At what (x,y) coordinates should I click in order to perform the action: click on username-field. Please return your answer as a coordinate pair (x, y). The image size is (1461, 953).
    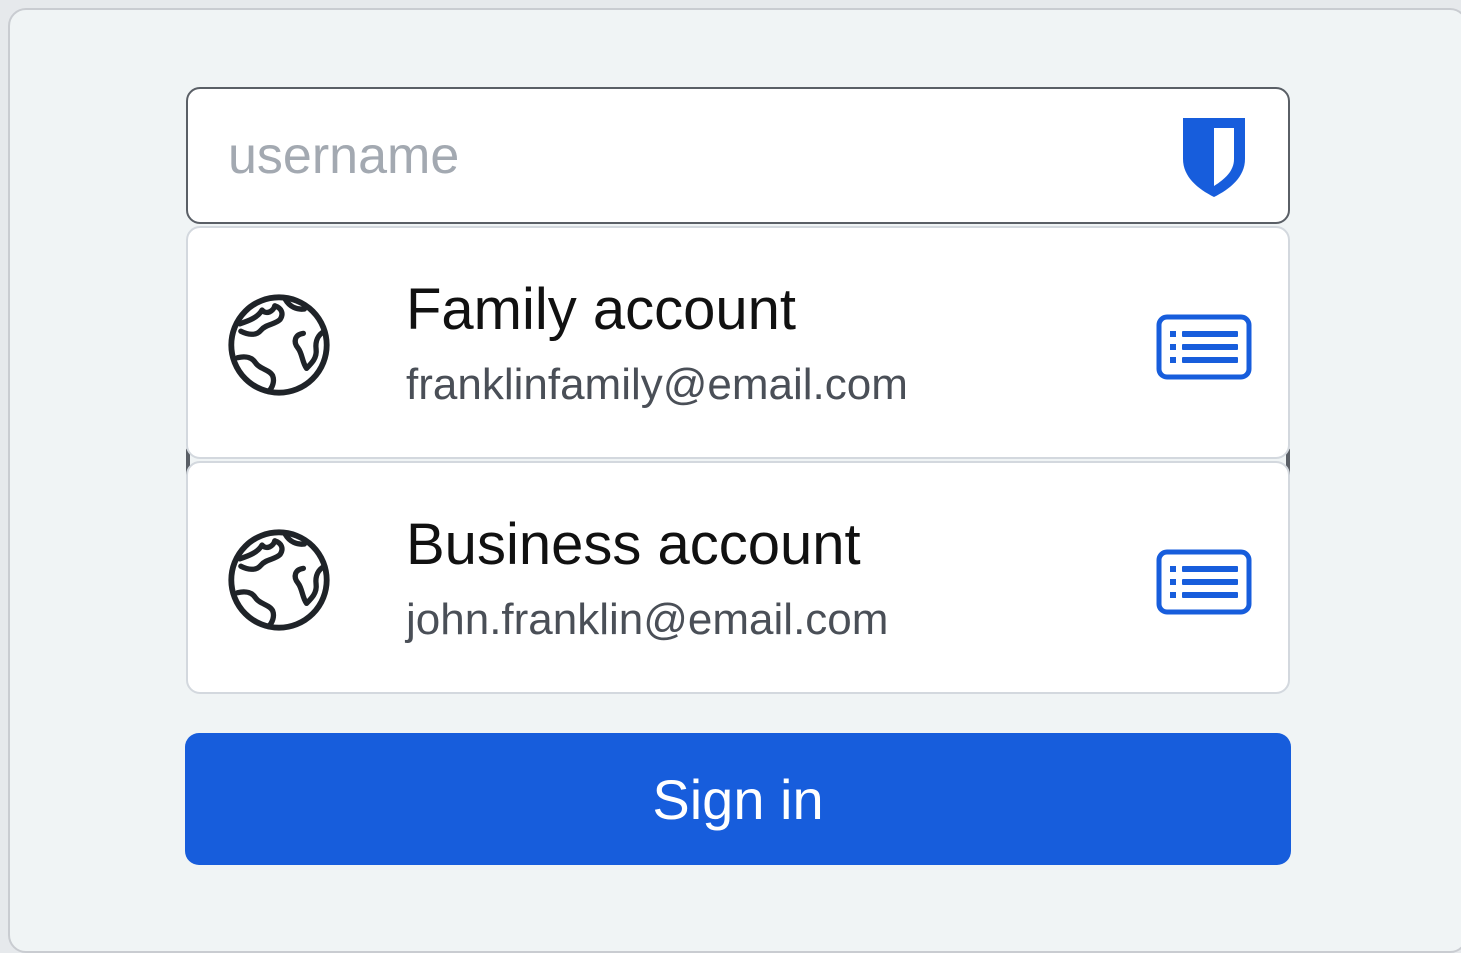
    Looking at the image, I should click on (738, 155).